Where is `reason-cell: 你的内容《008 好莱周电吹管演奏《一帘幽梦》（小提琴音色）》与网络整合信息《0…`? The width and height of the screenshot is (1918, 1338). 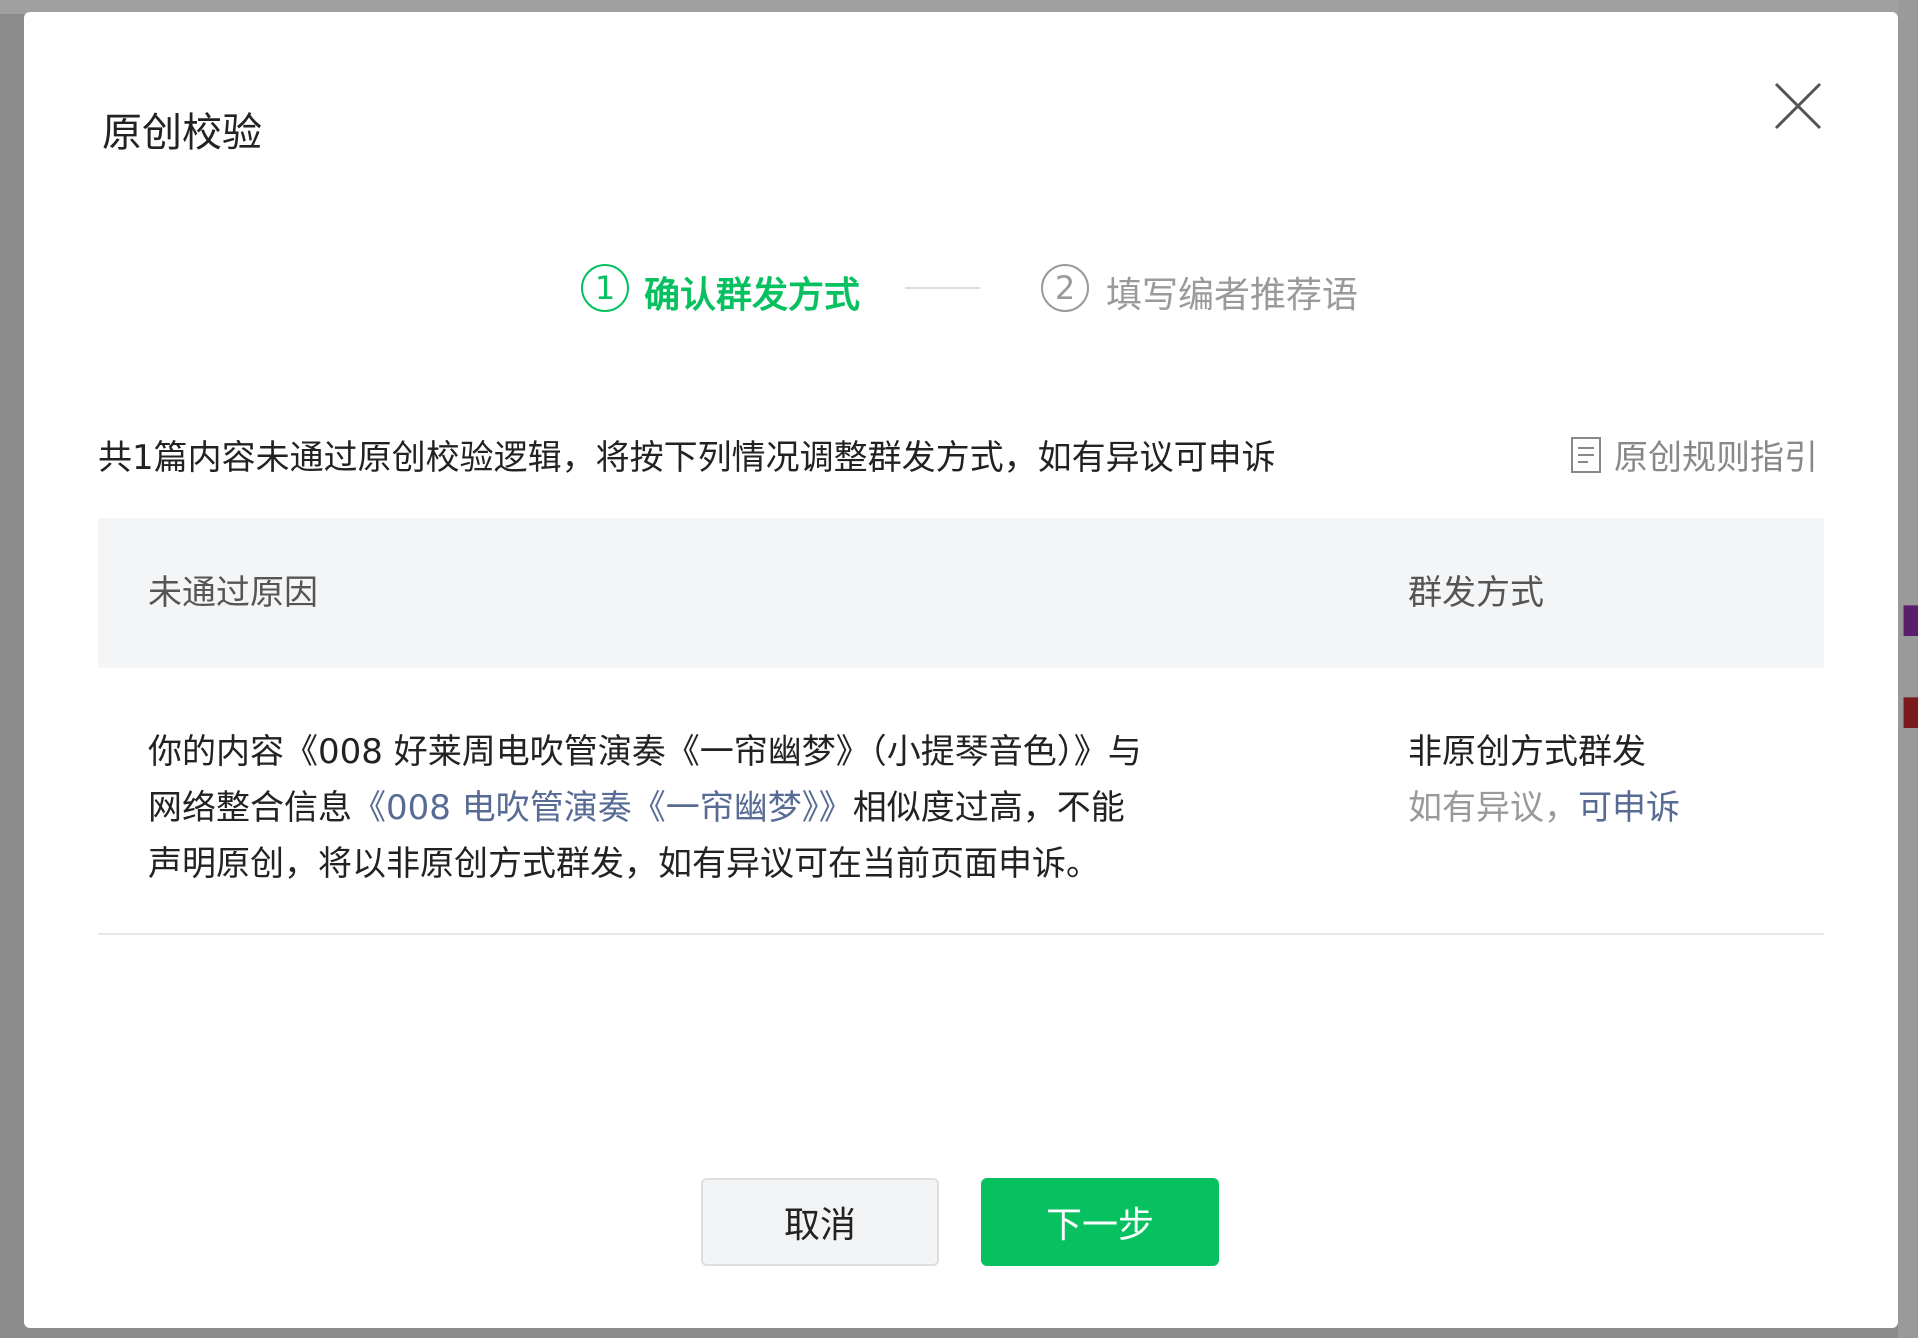
reason-cell: 你的内容《008 好莱周电吹管演奏《一帘幽梦》（小提琴音色）》与网络整合信息《0… is located at coordinates (653, 808).